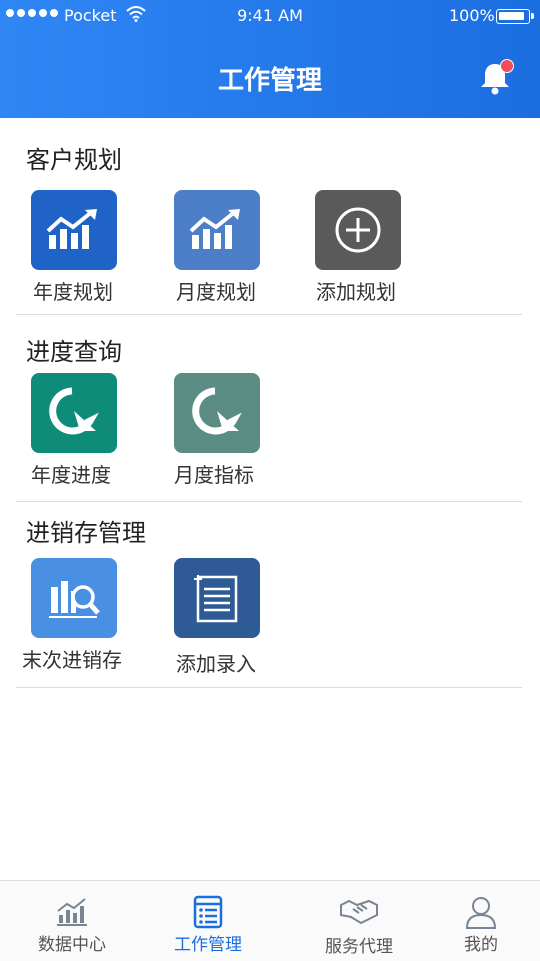  What do you see at coordinates (208, 945) in the screenshot?
I see `tab-label: 工作管理` at bounding box center [208, 945].